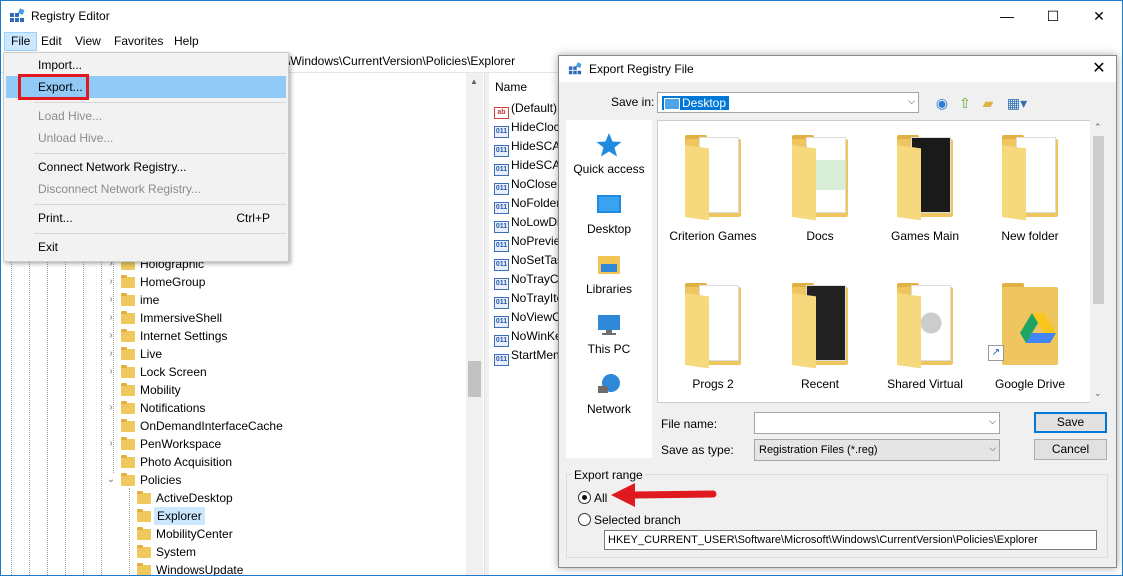  I want to click on radio-all-label: All, so click(600, 498).